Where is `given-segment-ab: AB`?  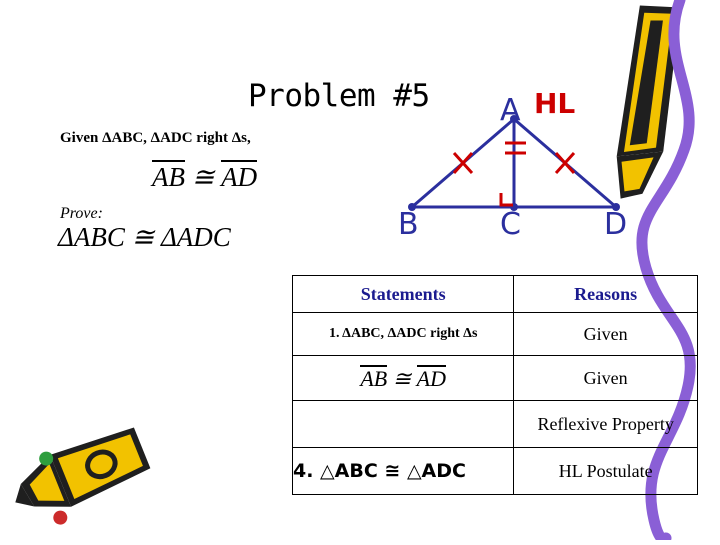 given-segment-ab: AB is located at coordinates (168, 176).